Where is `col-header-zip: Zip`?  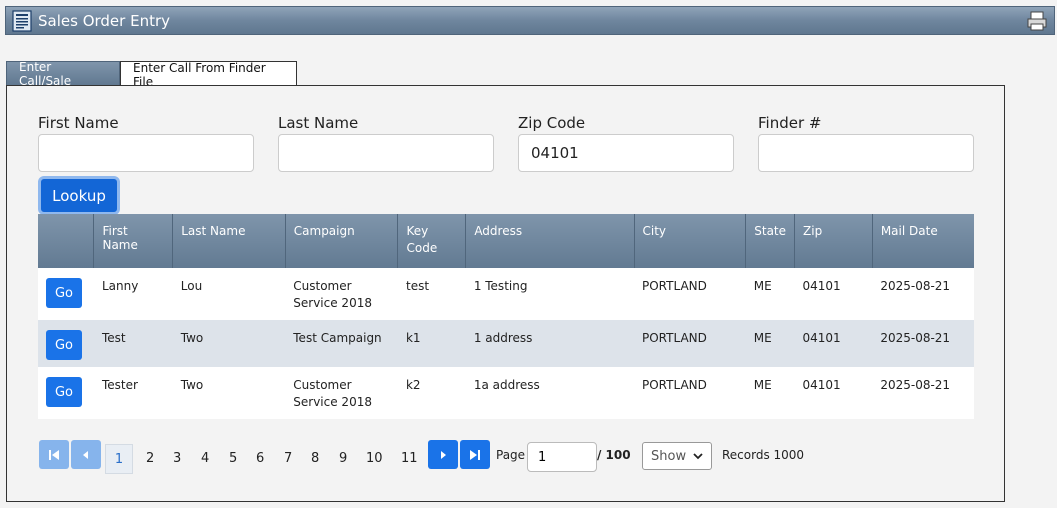 col-header-zip: Zip is located at coordinates (833, 241).